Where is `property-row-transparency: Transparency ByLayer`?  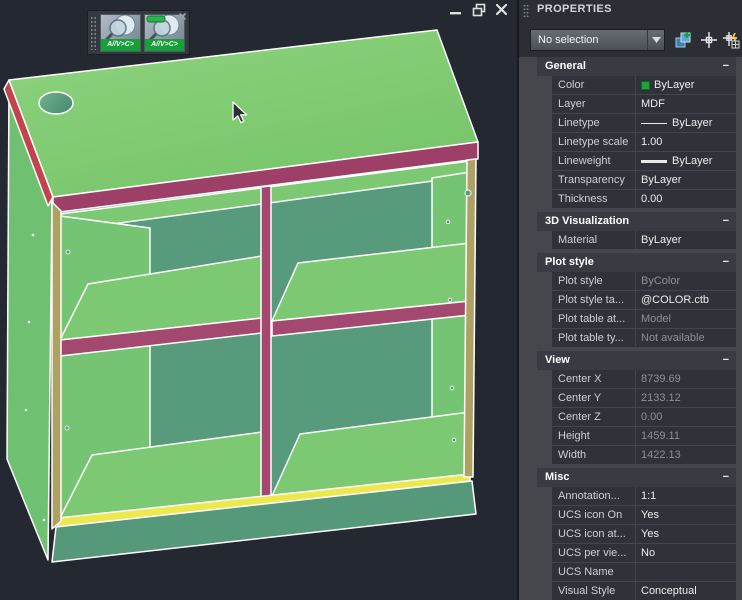
property-row-transparency: Transparency ByLayer is located at coordinates (644, 180).